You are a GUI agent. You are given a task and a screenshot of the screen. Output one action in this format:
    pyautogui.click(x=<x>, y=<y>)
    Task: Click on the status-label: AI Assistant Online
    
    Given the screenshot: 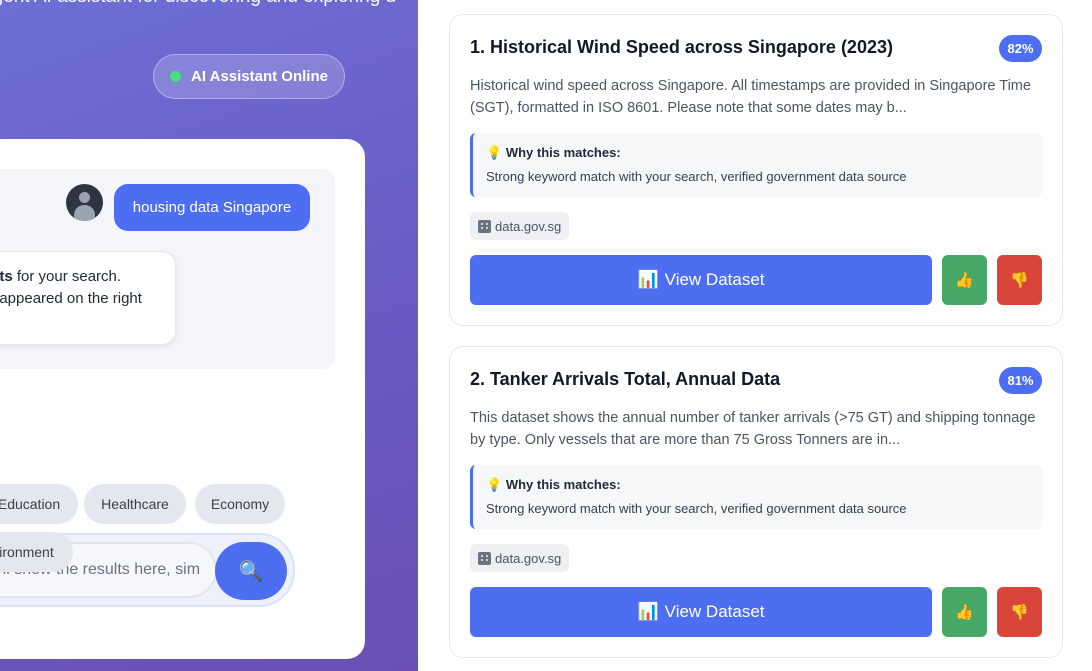 What is the action you would take?
    pyautogui.click(x=259, y=76)
    